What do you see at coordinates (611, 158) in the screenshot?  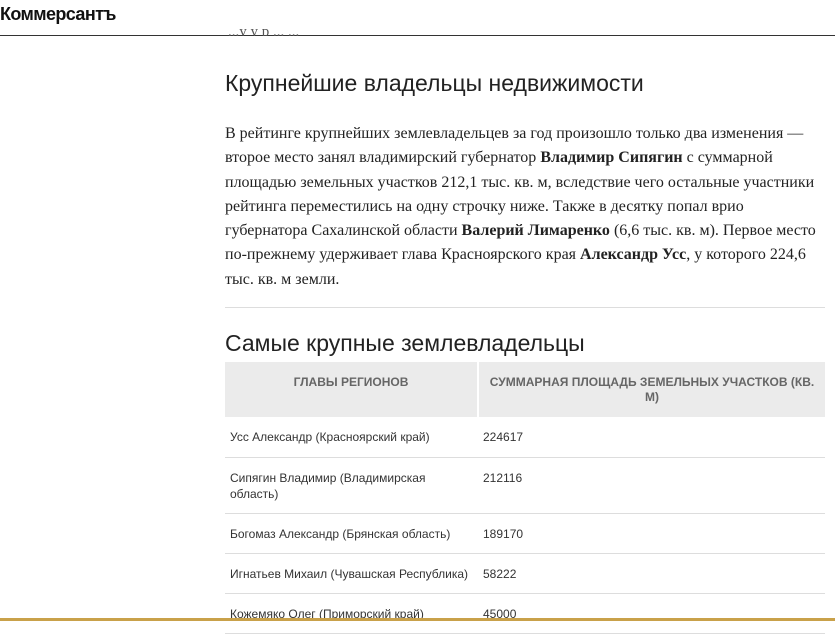 I see `person-name: Владимир Сипягин` at bounding box center [611, 158].